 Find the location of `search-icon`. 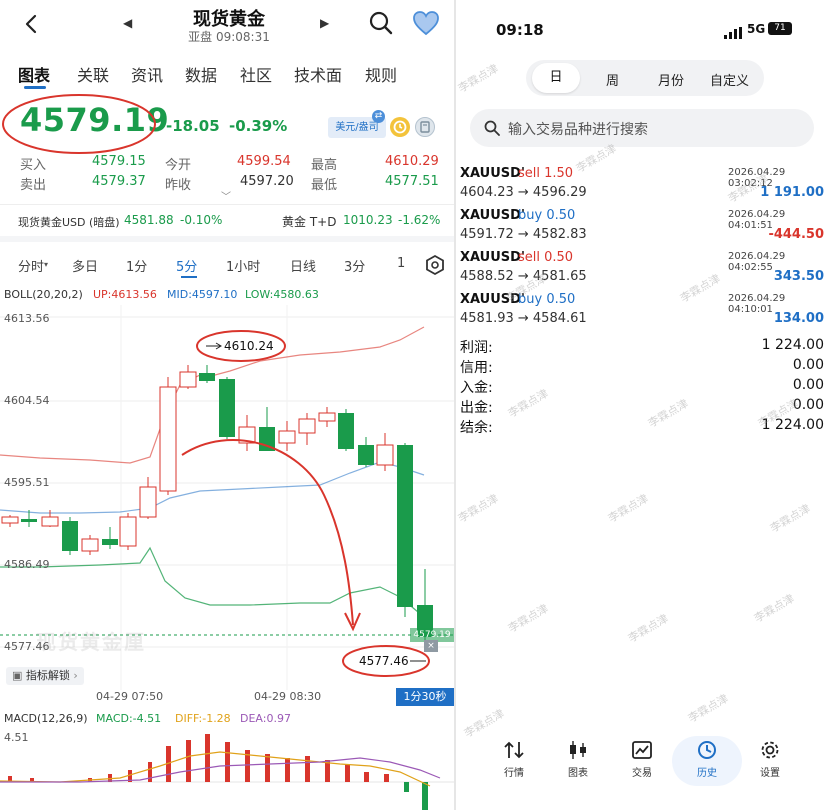

search-icon is located at coordinates (381, 23).